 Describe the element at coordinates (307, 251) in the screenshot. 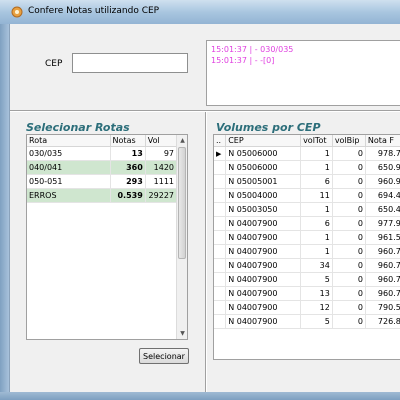

I see `volume-row: N 0400790010960.761` at that location.